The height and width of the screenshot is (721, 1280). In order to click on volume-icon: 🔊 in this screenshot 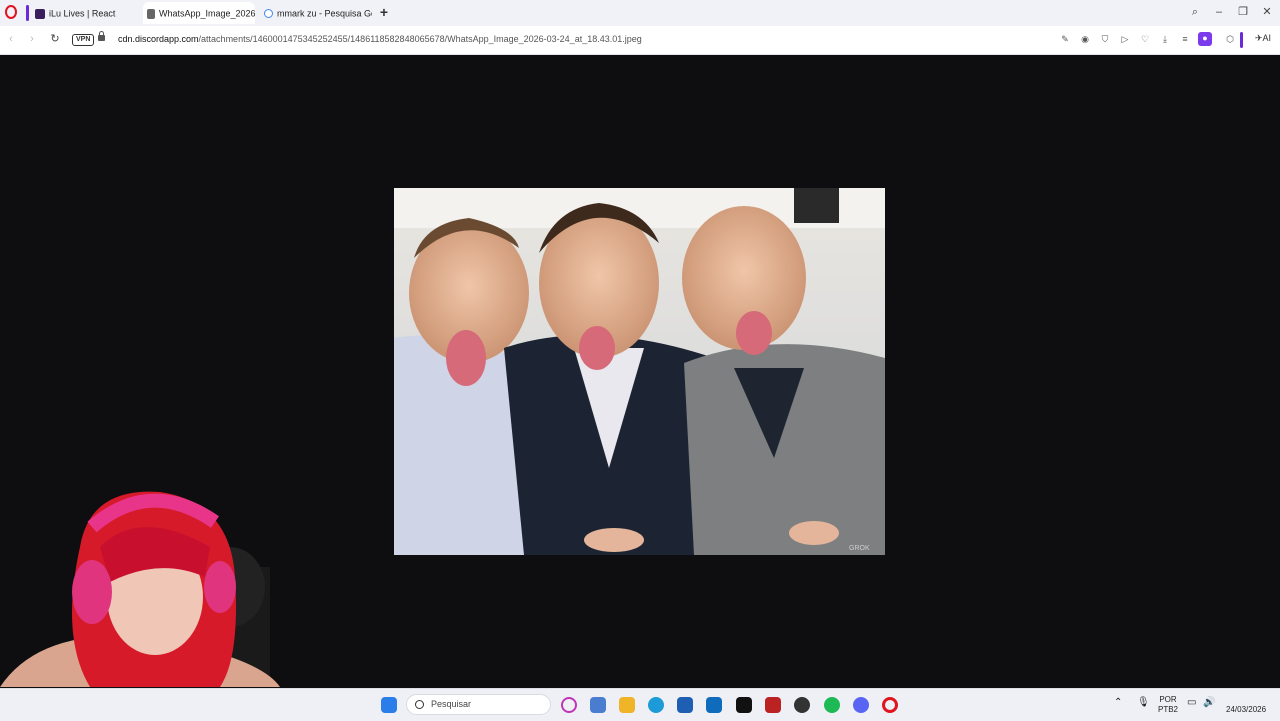, I will do `click(1209, 703)`.